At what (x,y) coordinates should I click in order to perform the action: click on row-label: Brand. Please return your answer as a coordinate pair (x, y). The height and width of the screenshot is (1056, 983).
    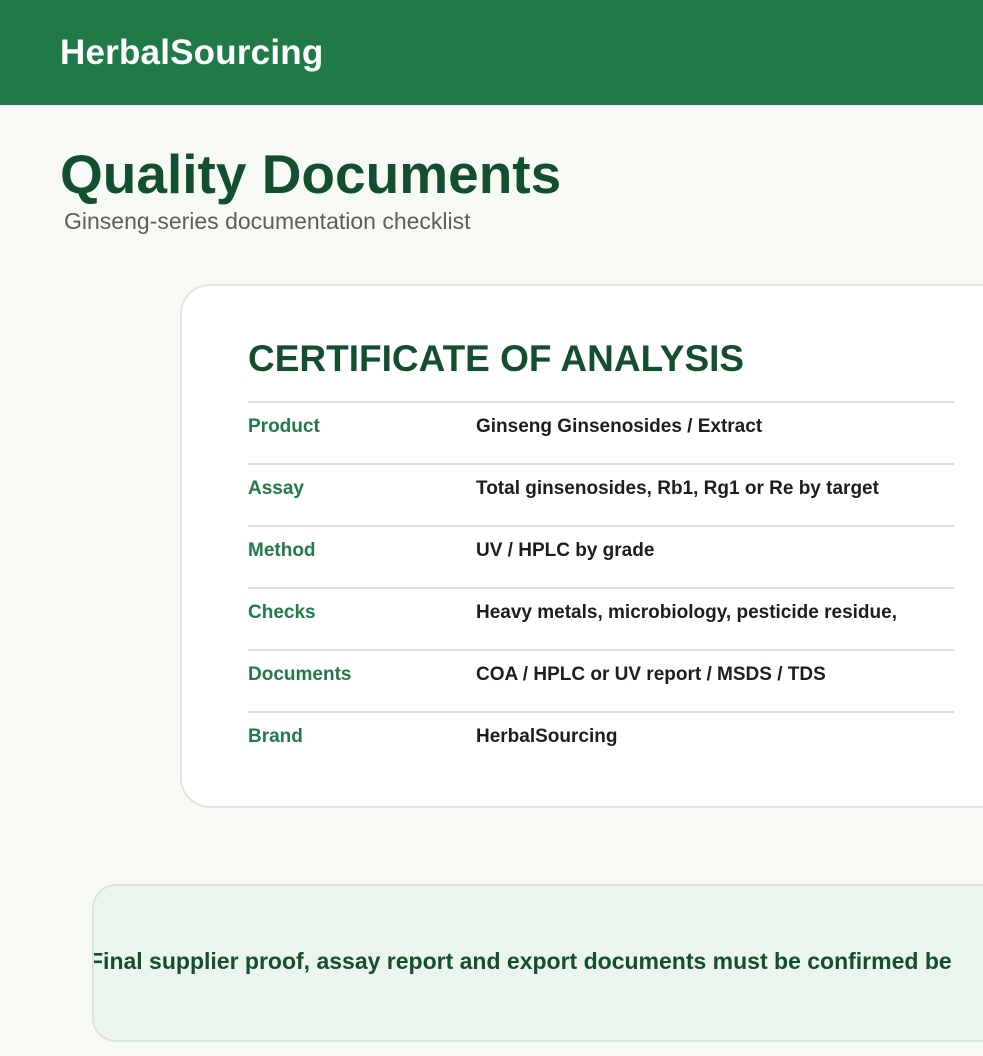
    Looking at the image, I should click on (275, 736).